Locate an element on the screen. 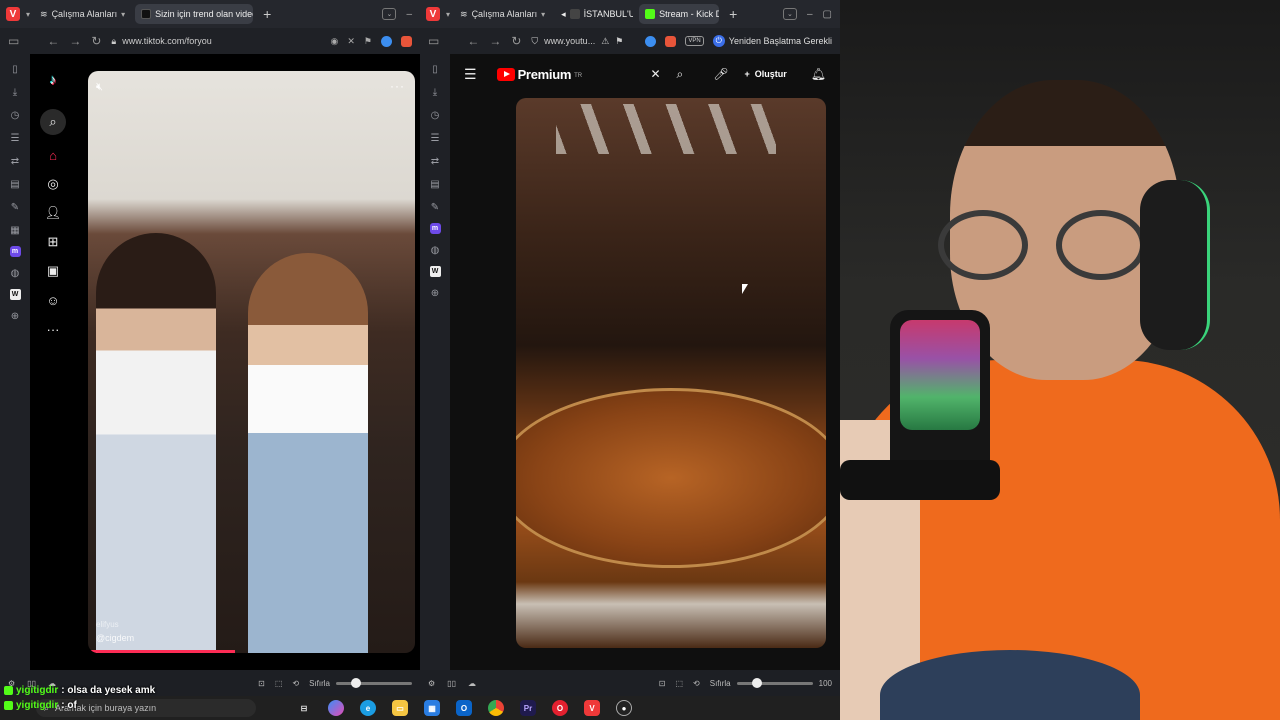 The image size is (1280, 720). file-explorer-icon: ▭ is located at coordinates (400, 708).